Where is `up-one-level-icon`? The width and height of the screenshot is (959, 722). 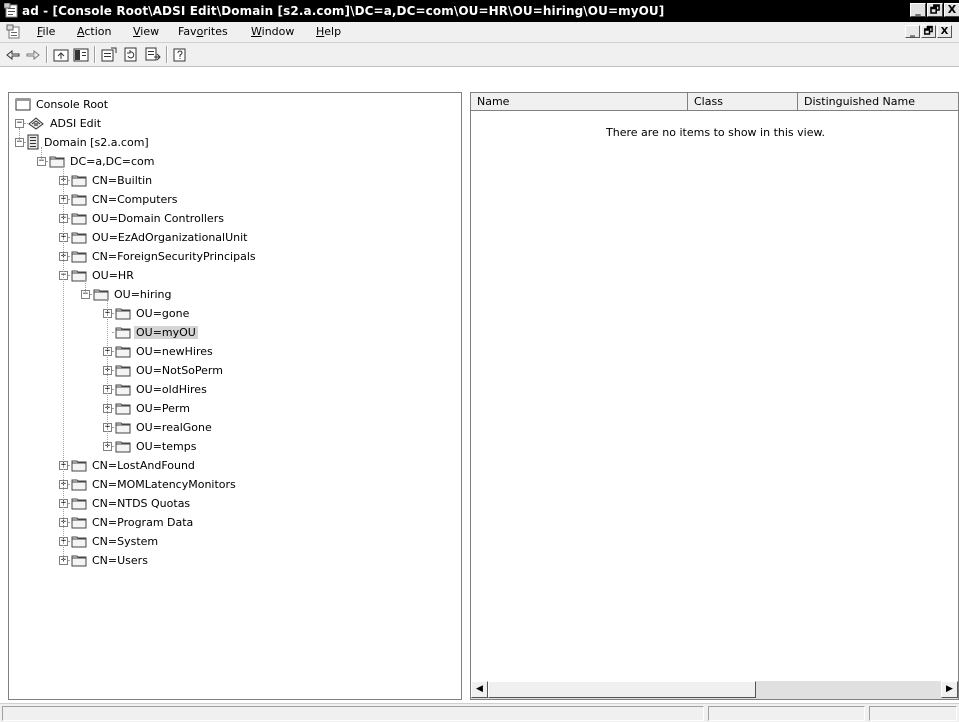
up-one-level-icon is located at coordinates (61, 54).